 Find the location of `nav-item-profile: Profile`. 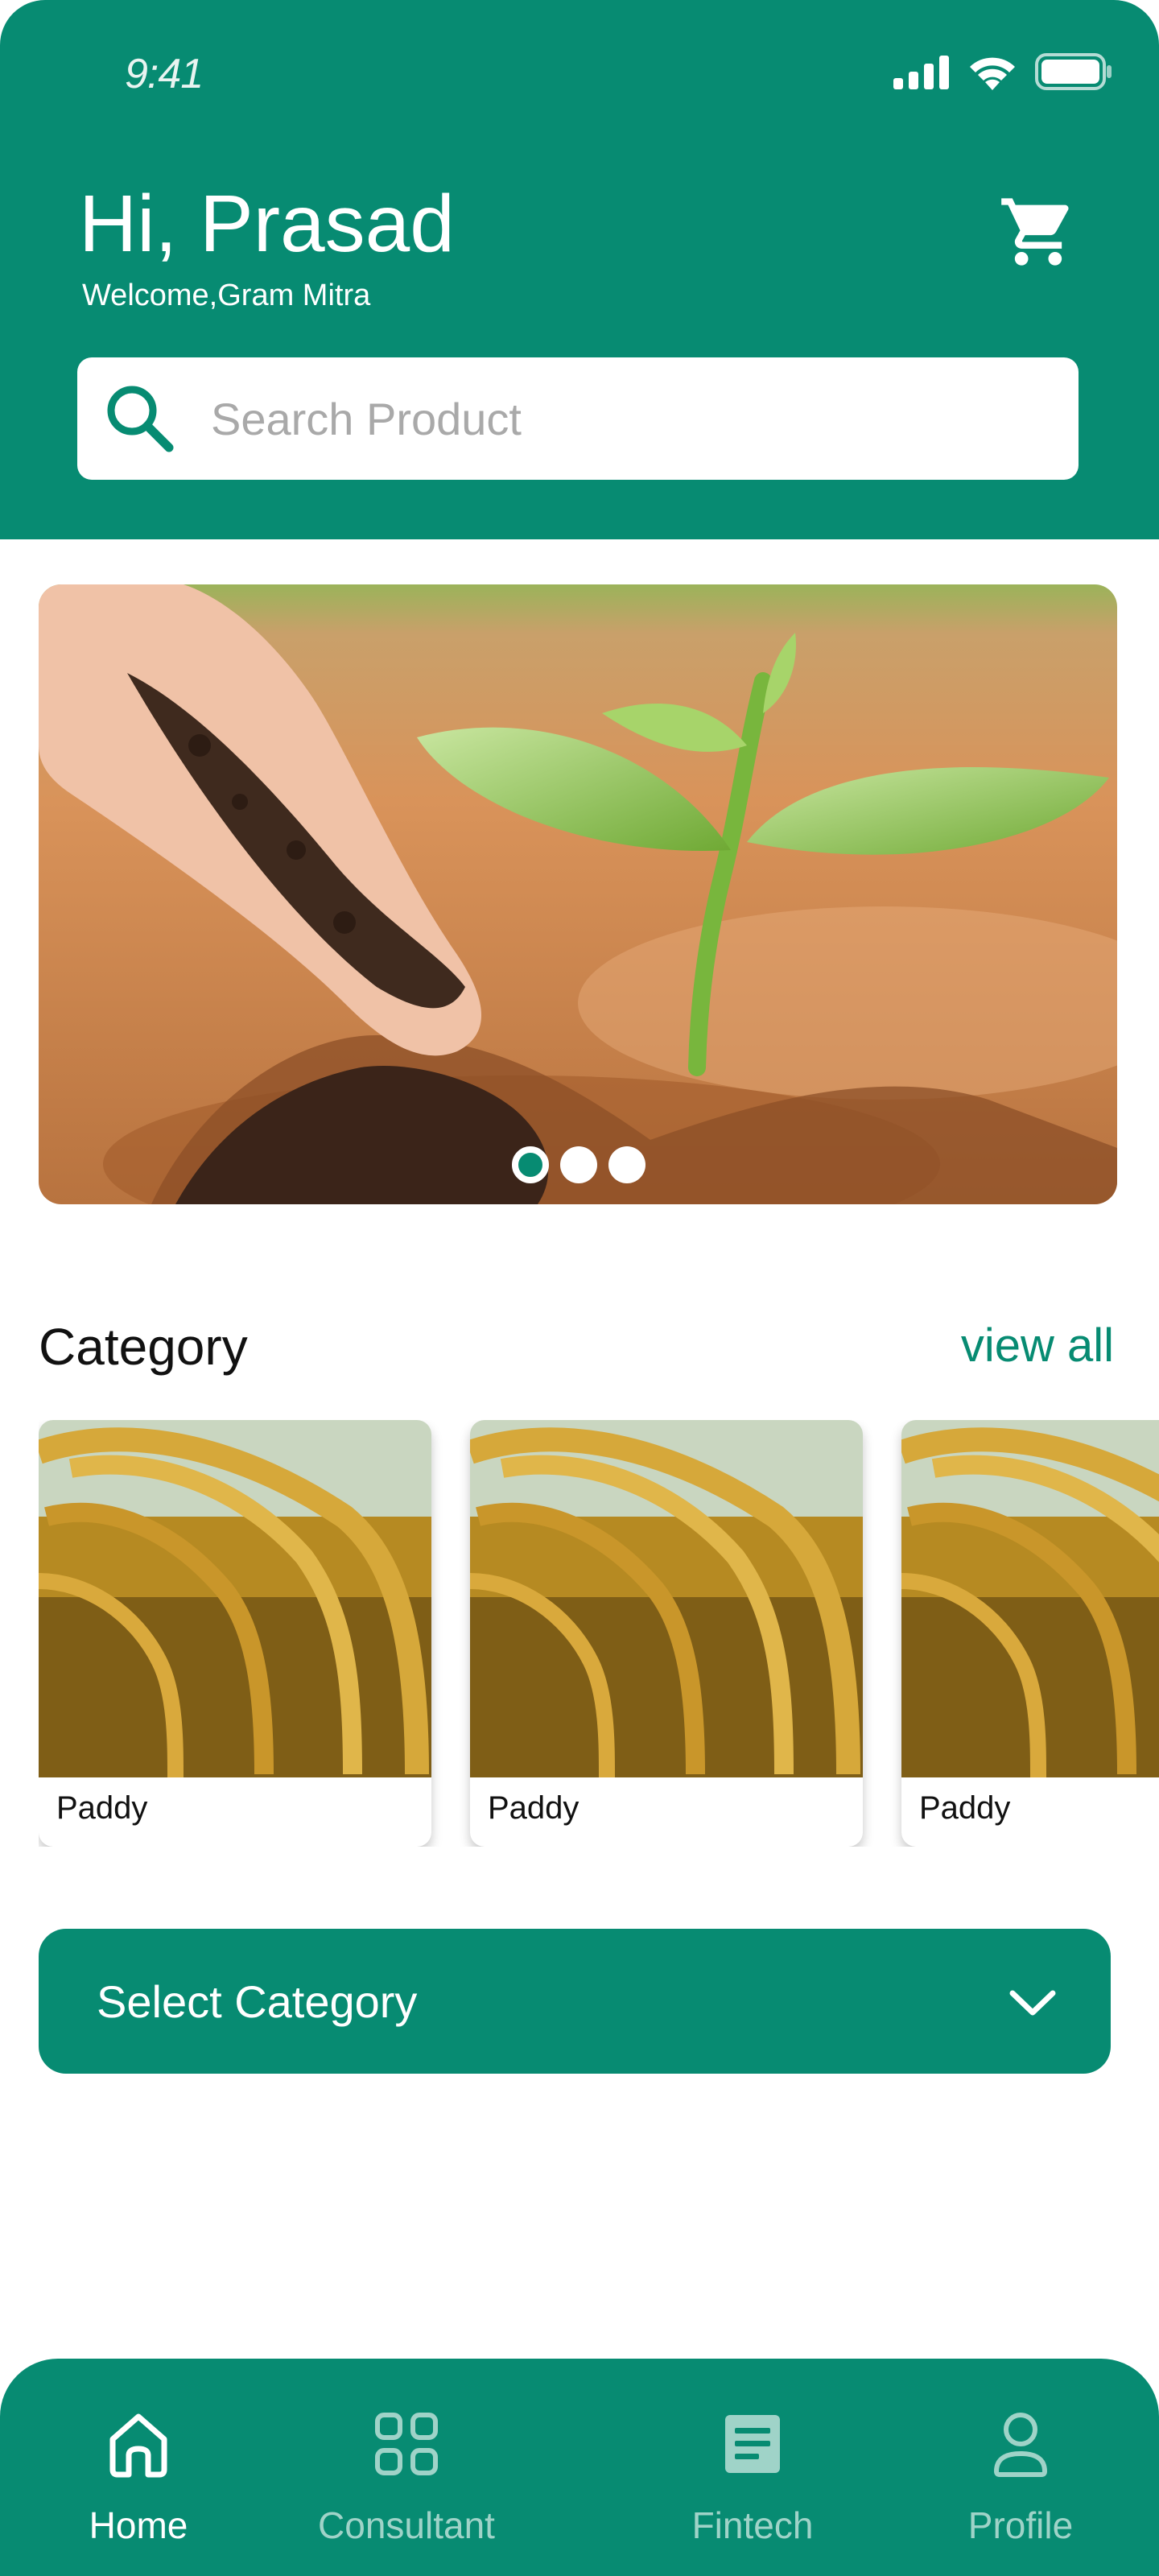

nav-item-profile: Profile is located at coordinates (1020, 2467).